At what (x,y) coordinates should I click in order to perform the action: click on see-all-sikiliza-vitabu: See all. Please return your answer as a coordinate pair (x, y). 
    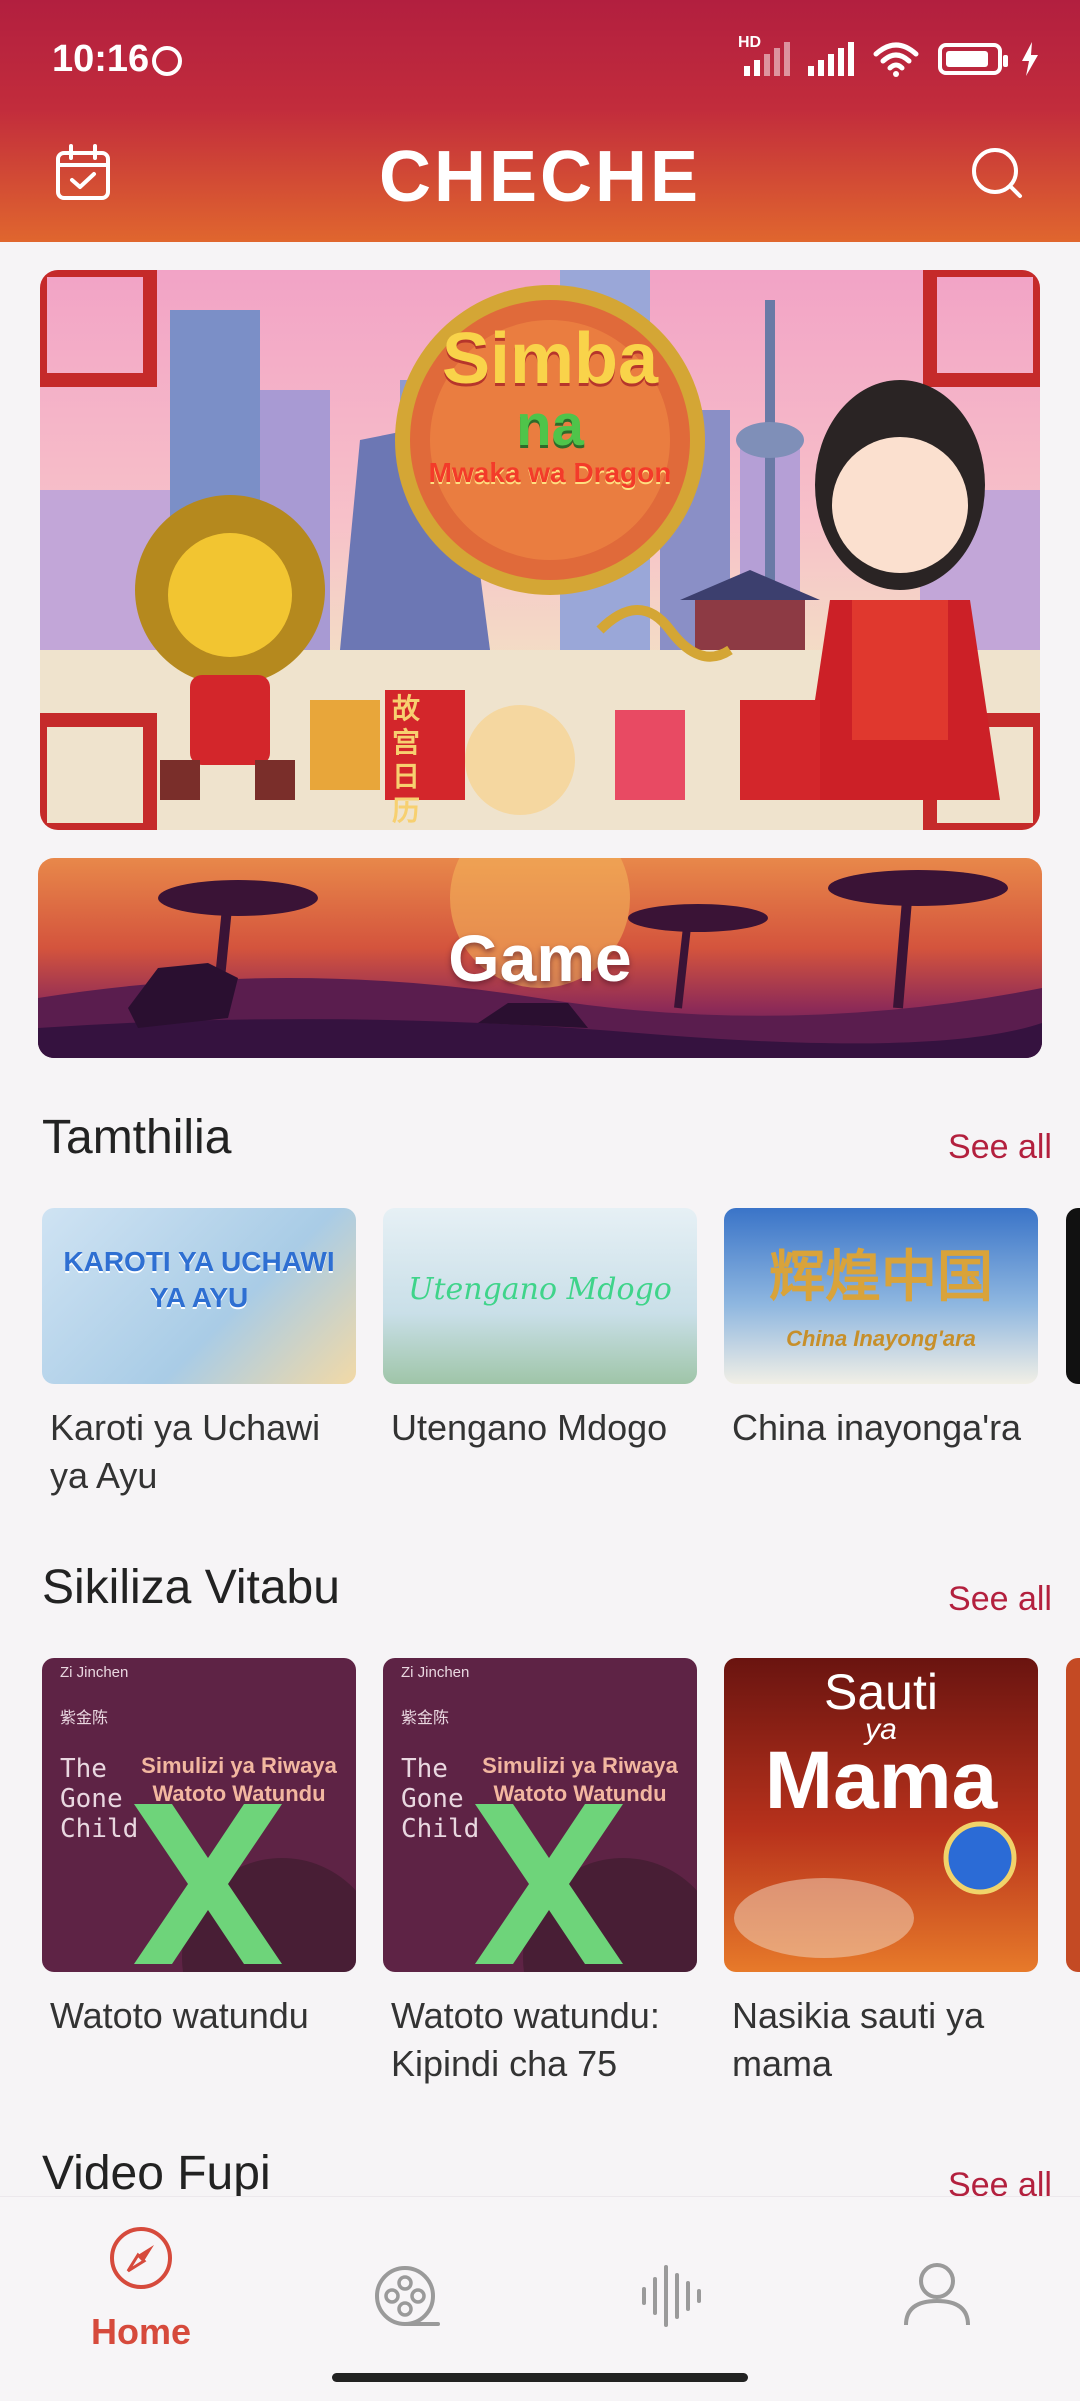
    Looking at the image, I should click on (1000, 1599).